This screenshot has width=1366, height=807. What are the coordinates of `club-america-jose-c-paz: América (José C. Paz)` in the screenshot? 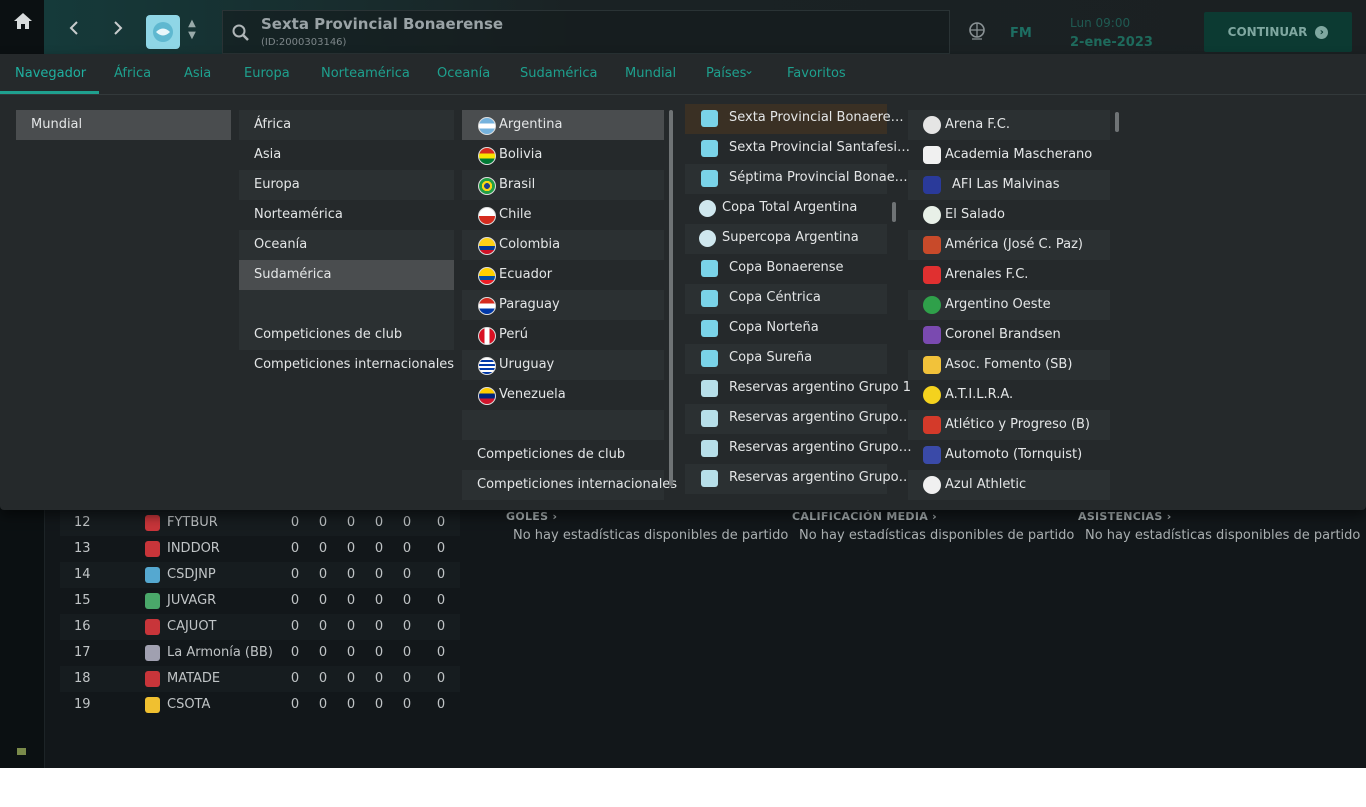 It's located at (1009, 245).